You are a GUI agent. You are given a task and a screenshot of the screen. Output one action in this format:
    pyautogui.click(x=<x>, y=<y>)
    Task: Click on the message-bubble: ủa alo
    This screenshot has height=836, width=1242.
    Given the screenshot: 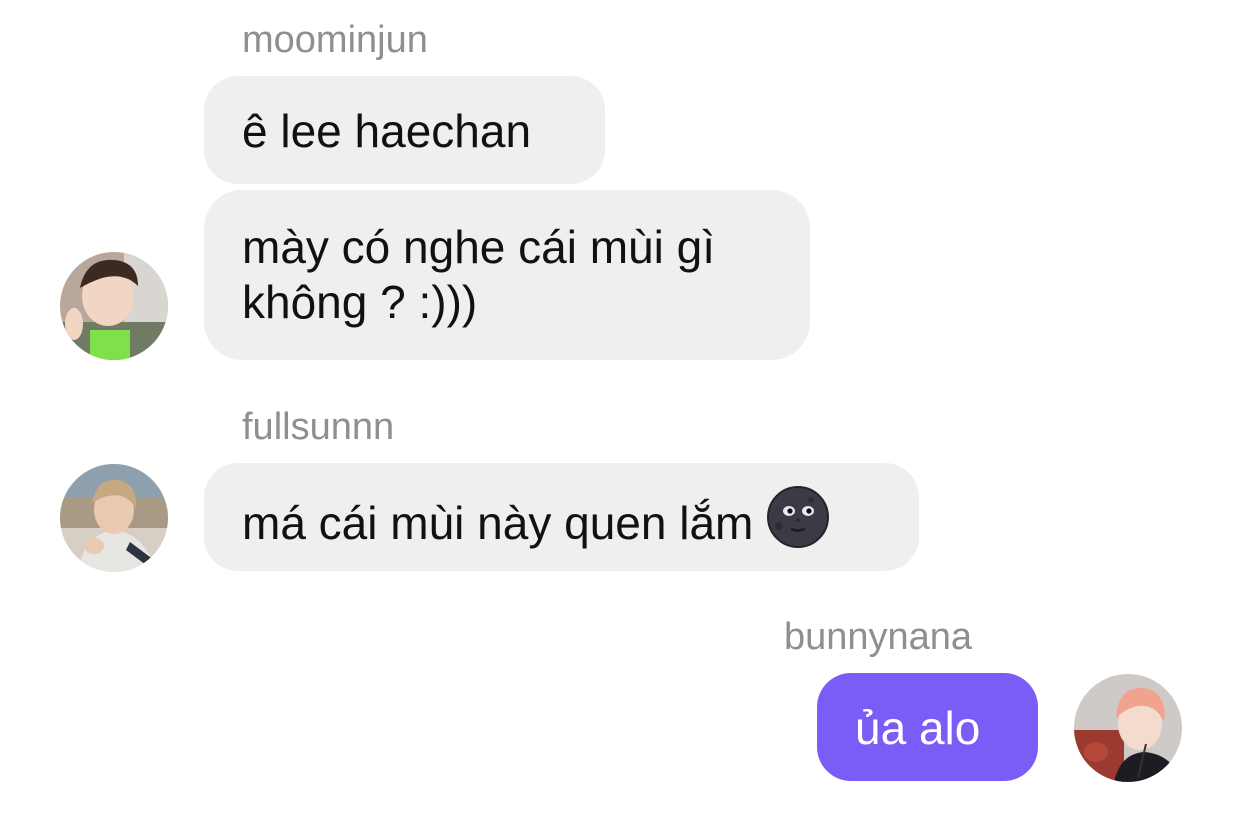 What is the action you would take?
    pyautogui.click(x=927, y=727)
    